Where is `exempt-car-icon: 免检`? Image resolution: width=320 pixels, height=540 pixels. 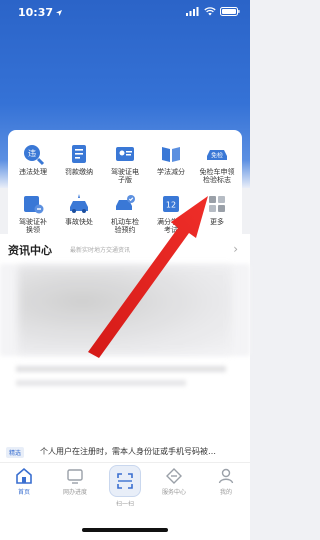
exempt-car-icon: 免检 is located at coordinates (217, 155).